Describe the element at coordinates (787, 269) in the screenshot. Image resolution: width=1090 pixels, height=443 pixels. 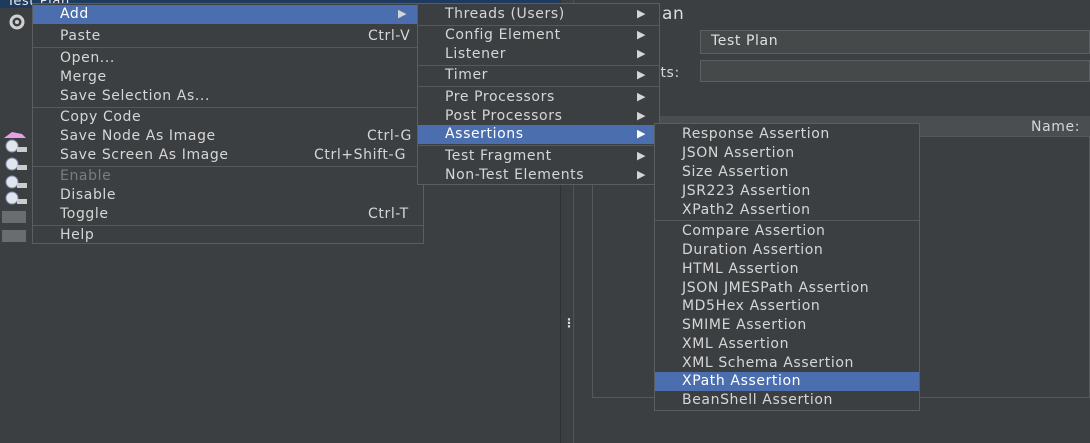
I see `menu-item-html-assertion: HTML Assertion` at that location.